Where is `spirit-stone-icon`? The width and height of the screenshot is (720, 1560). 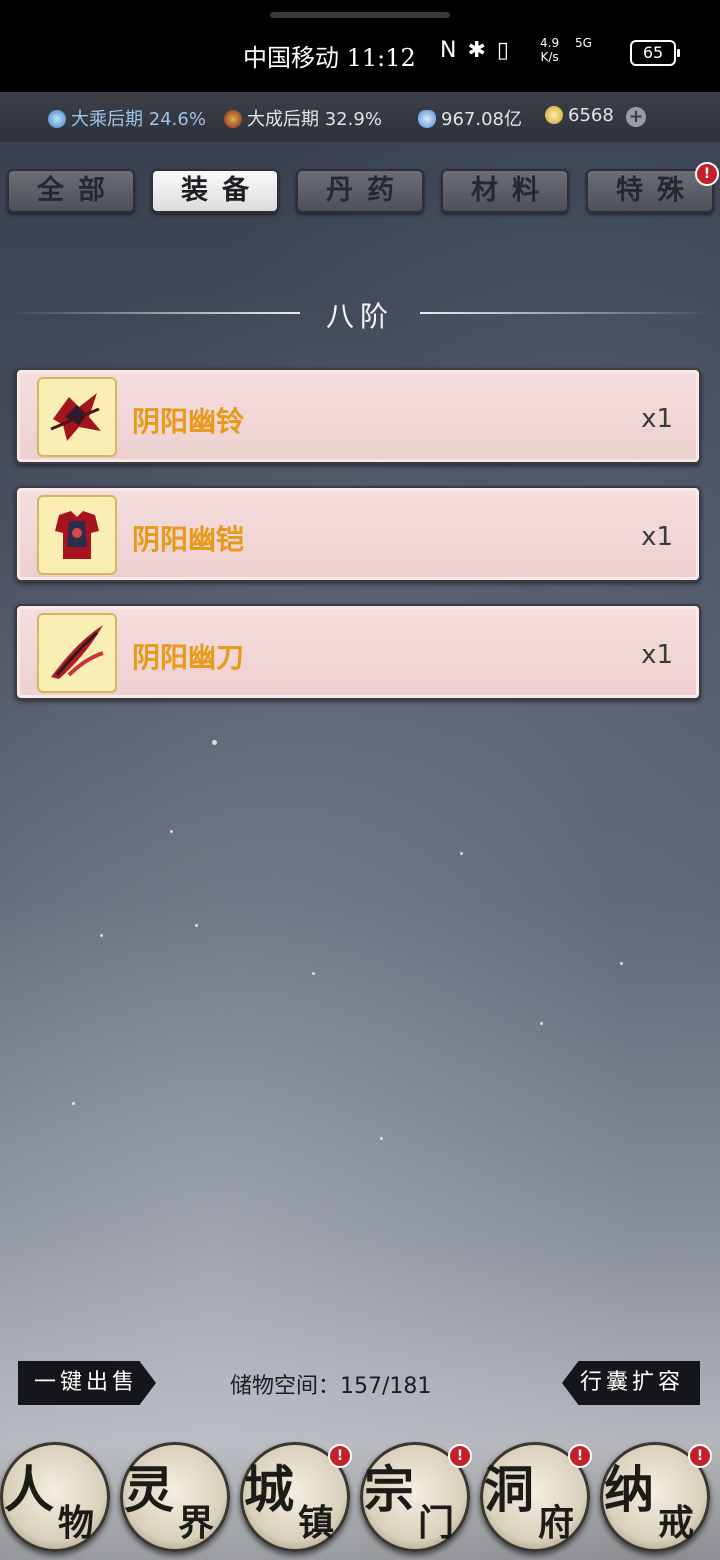 spirit-stone-icon is located at coordinates (427, 119).